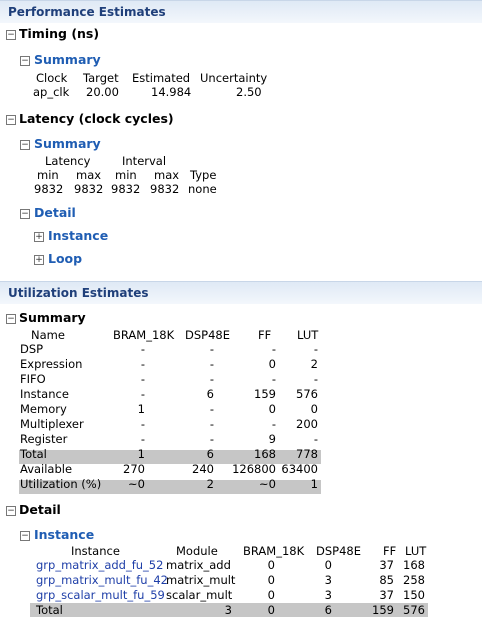  Describe the element at coordinates (99, 565) in the screenshot. I see `inst-name-link: grp_matrix_add_fu_52` at that location.